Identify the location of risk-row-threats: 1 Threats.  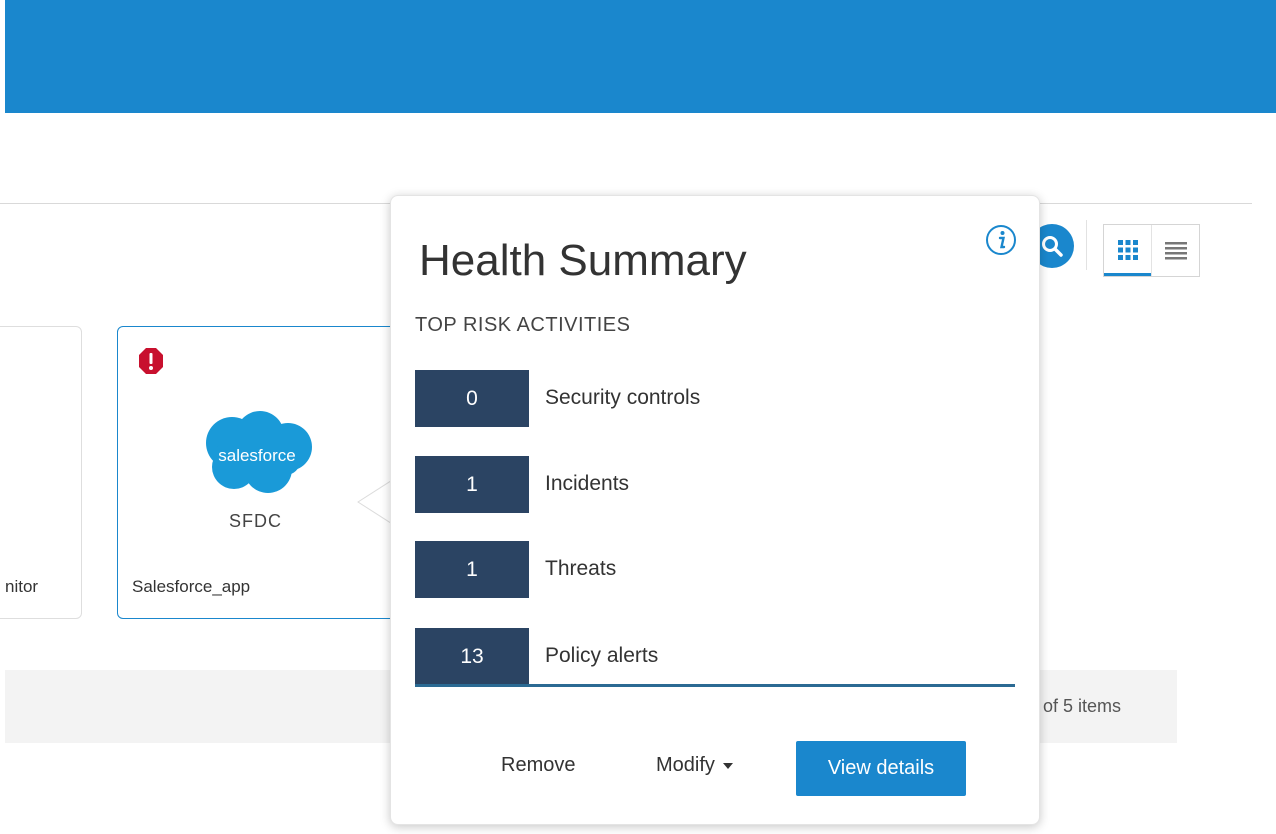
(715, 569).